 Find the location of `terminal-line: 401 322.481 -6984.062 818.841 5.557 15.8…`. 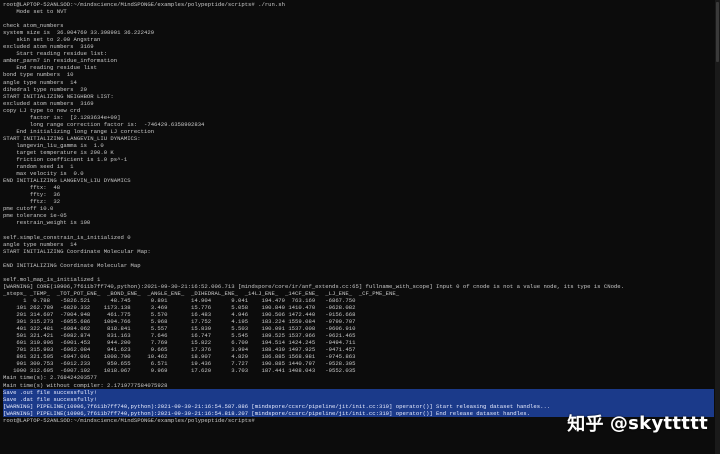

terminal-line: 401 322.481 -6984.062 818.841 5.557 15.8… is located at coordinates (179, 329).